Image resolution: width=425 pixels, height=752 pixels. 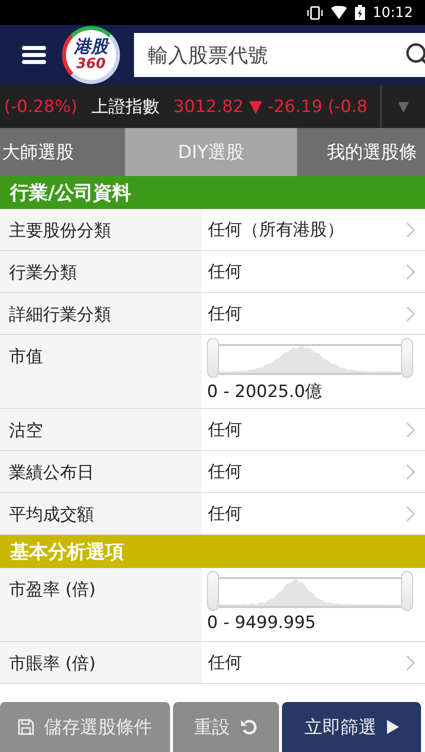 I want to click on status-time: 10:12, so click(x=392, y=12).